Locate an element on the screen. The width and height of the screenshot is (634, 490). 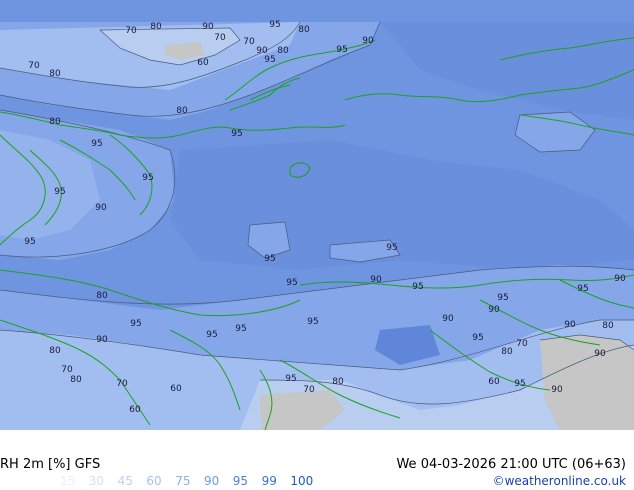
humidity-field-60-southeast is located at coordinates (587, 382).